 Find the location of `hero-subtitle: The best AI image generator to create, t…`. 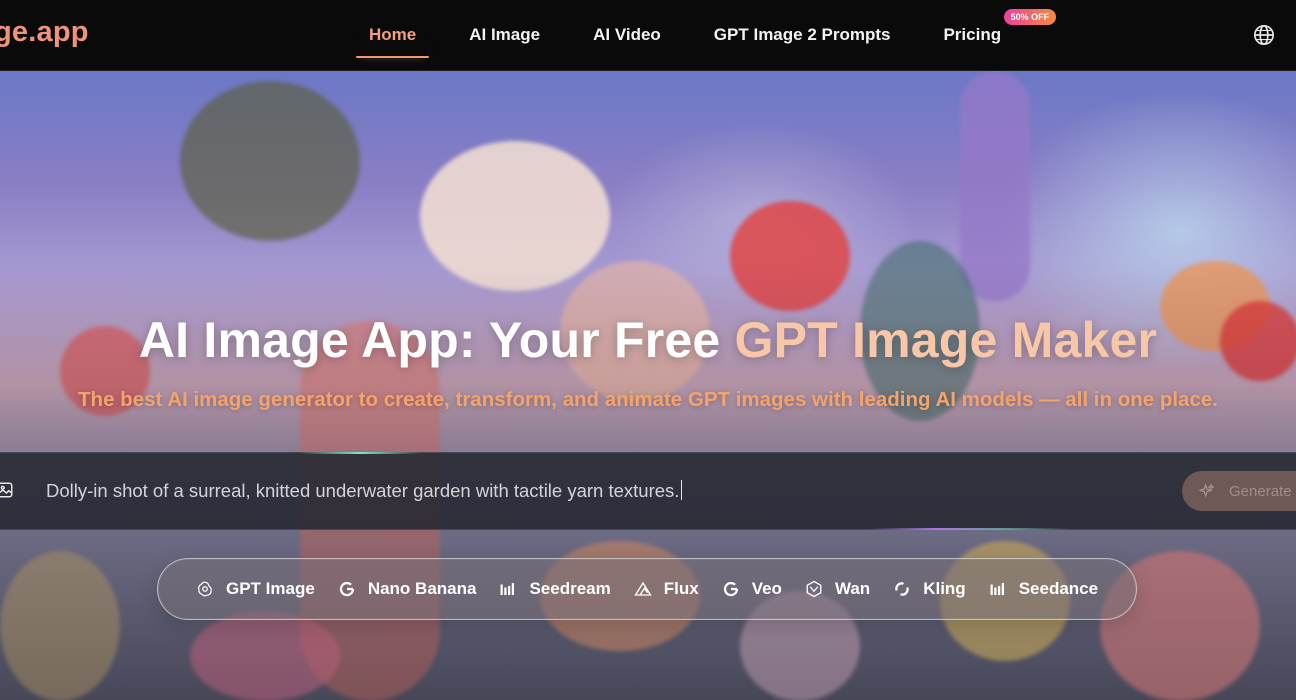

hero-subtitle: The best AI image generator to create, t… is located at coordinates (648, 399).